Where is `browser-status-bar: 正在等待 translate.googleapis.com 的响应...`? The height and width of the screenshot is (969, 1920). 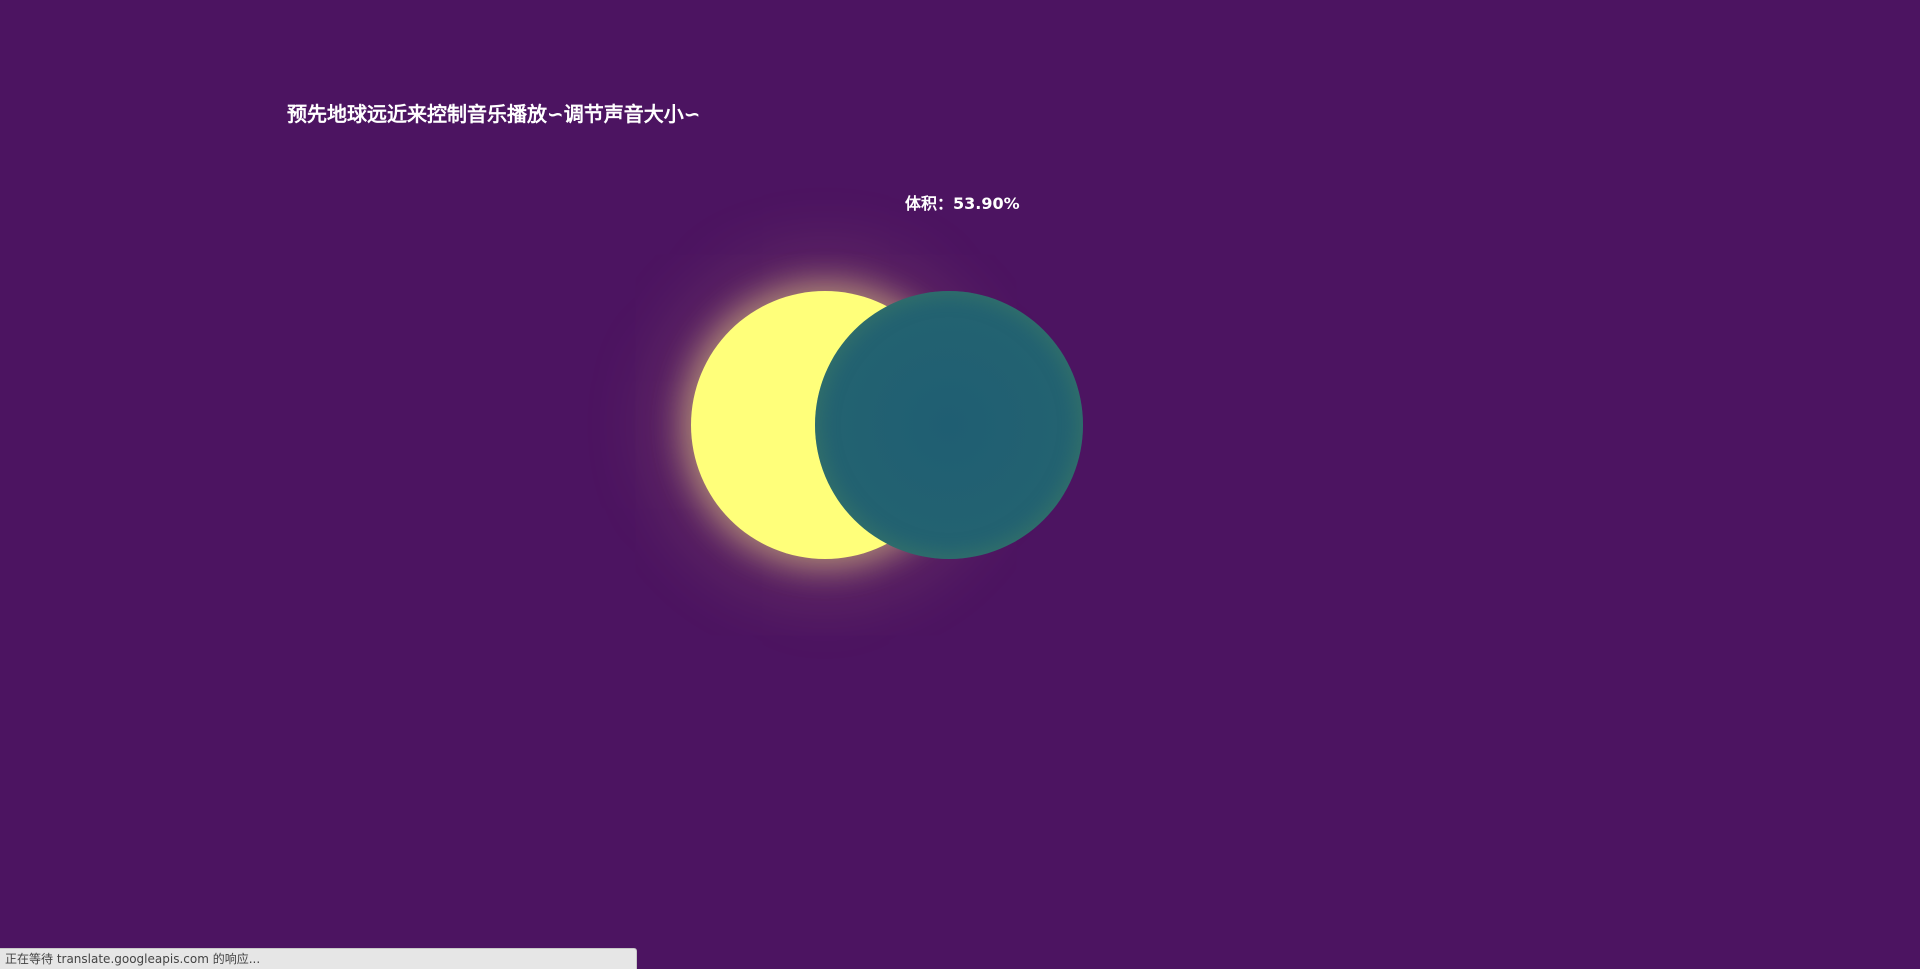
browser-status-bar: 正在等待 translate.googleapis.com 的响应... is located at coordinates (318, 958).